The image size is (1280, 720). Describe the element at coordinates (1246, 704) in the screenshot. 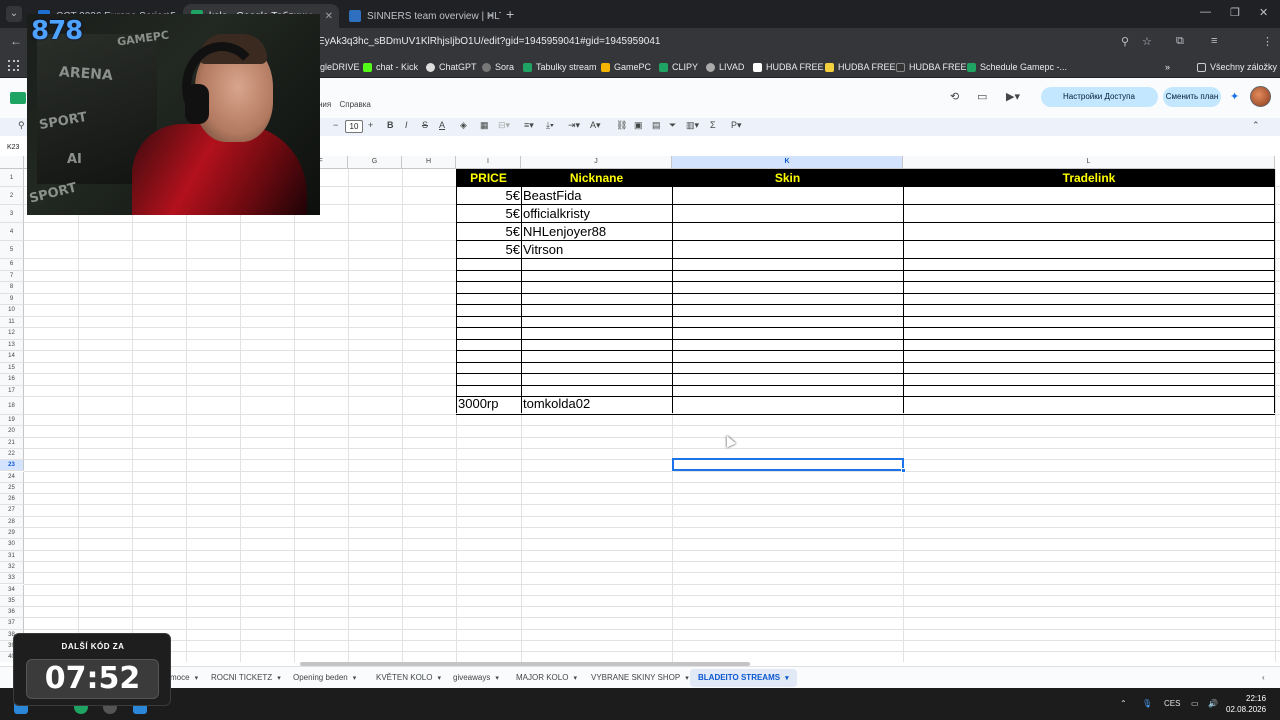

I see `taskbar-clock: 22:16 02.08.2026` at that location.